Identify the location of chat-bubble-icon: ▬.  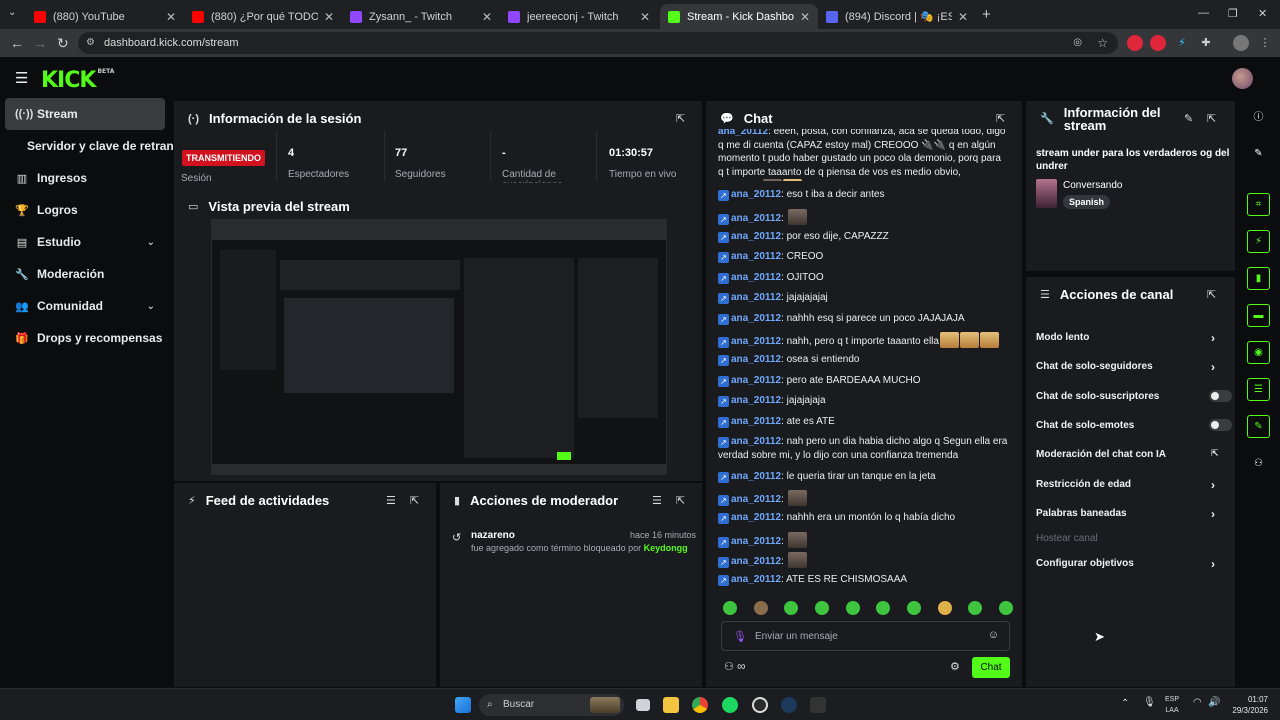
(1258, 315).